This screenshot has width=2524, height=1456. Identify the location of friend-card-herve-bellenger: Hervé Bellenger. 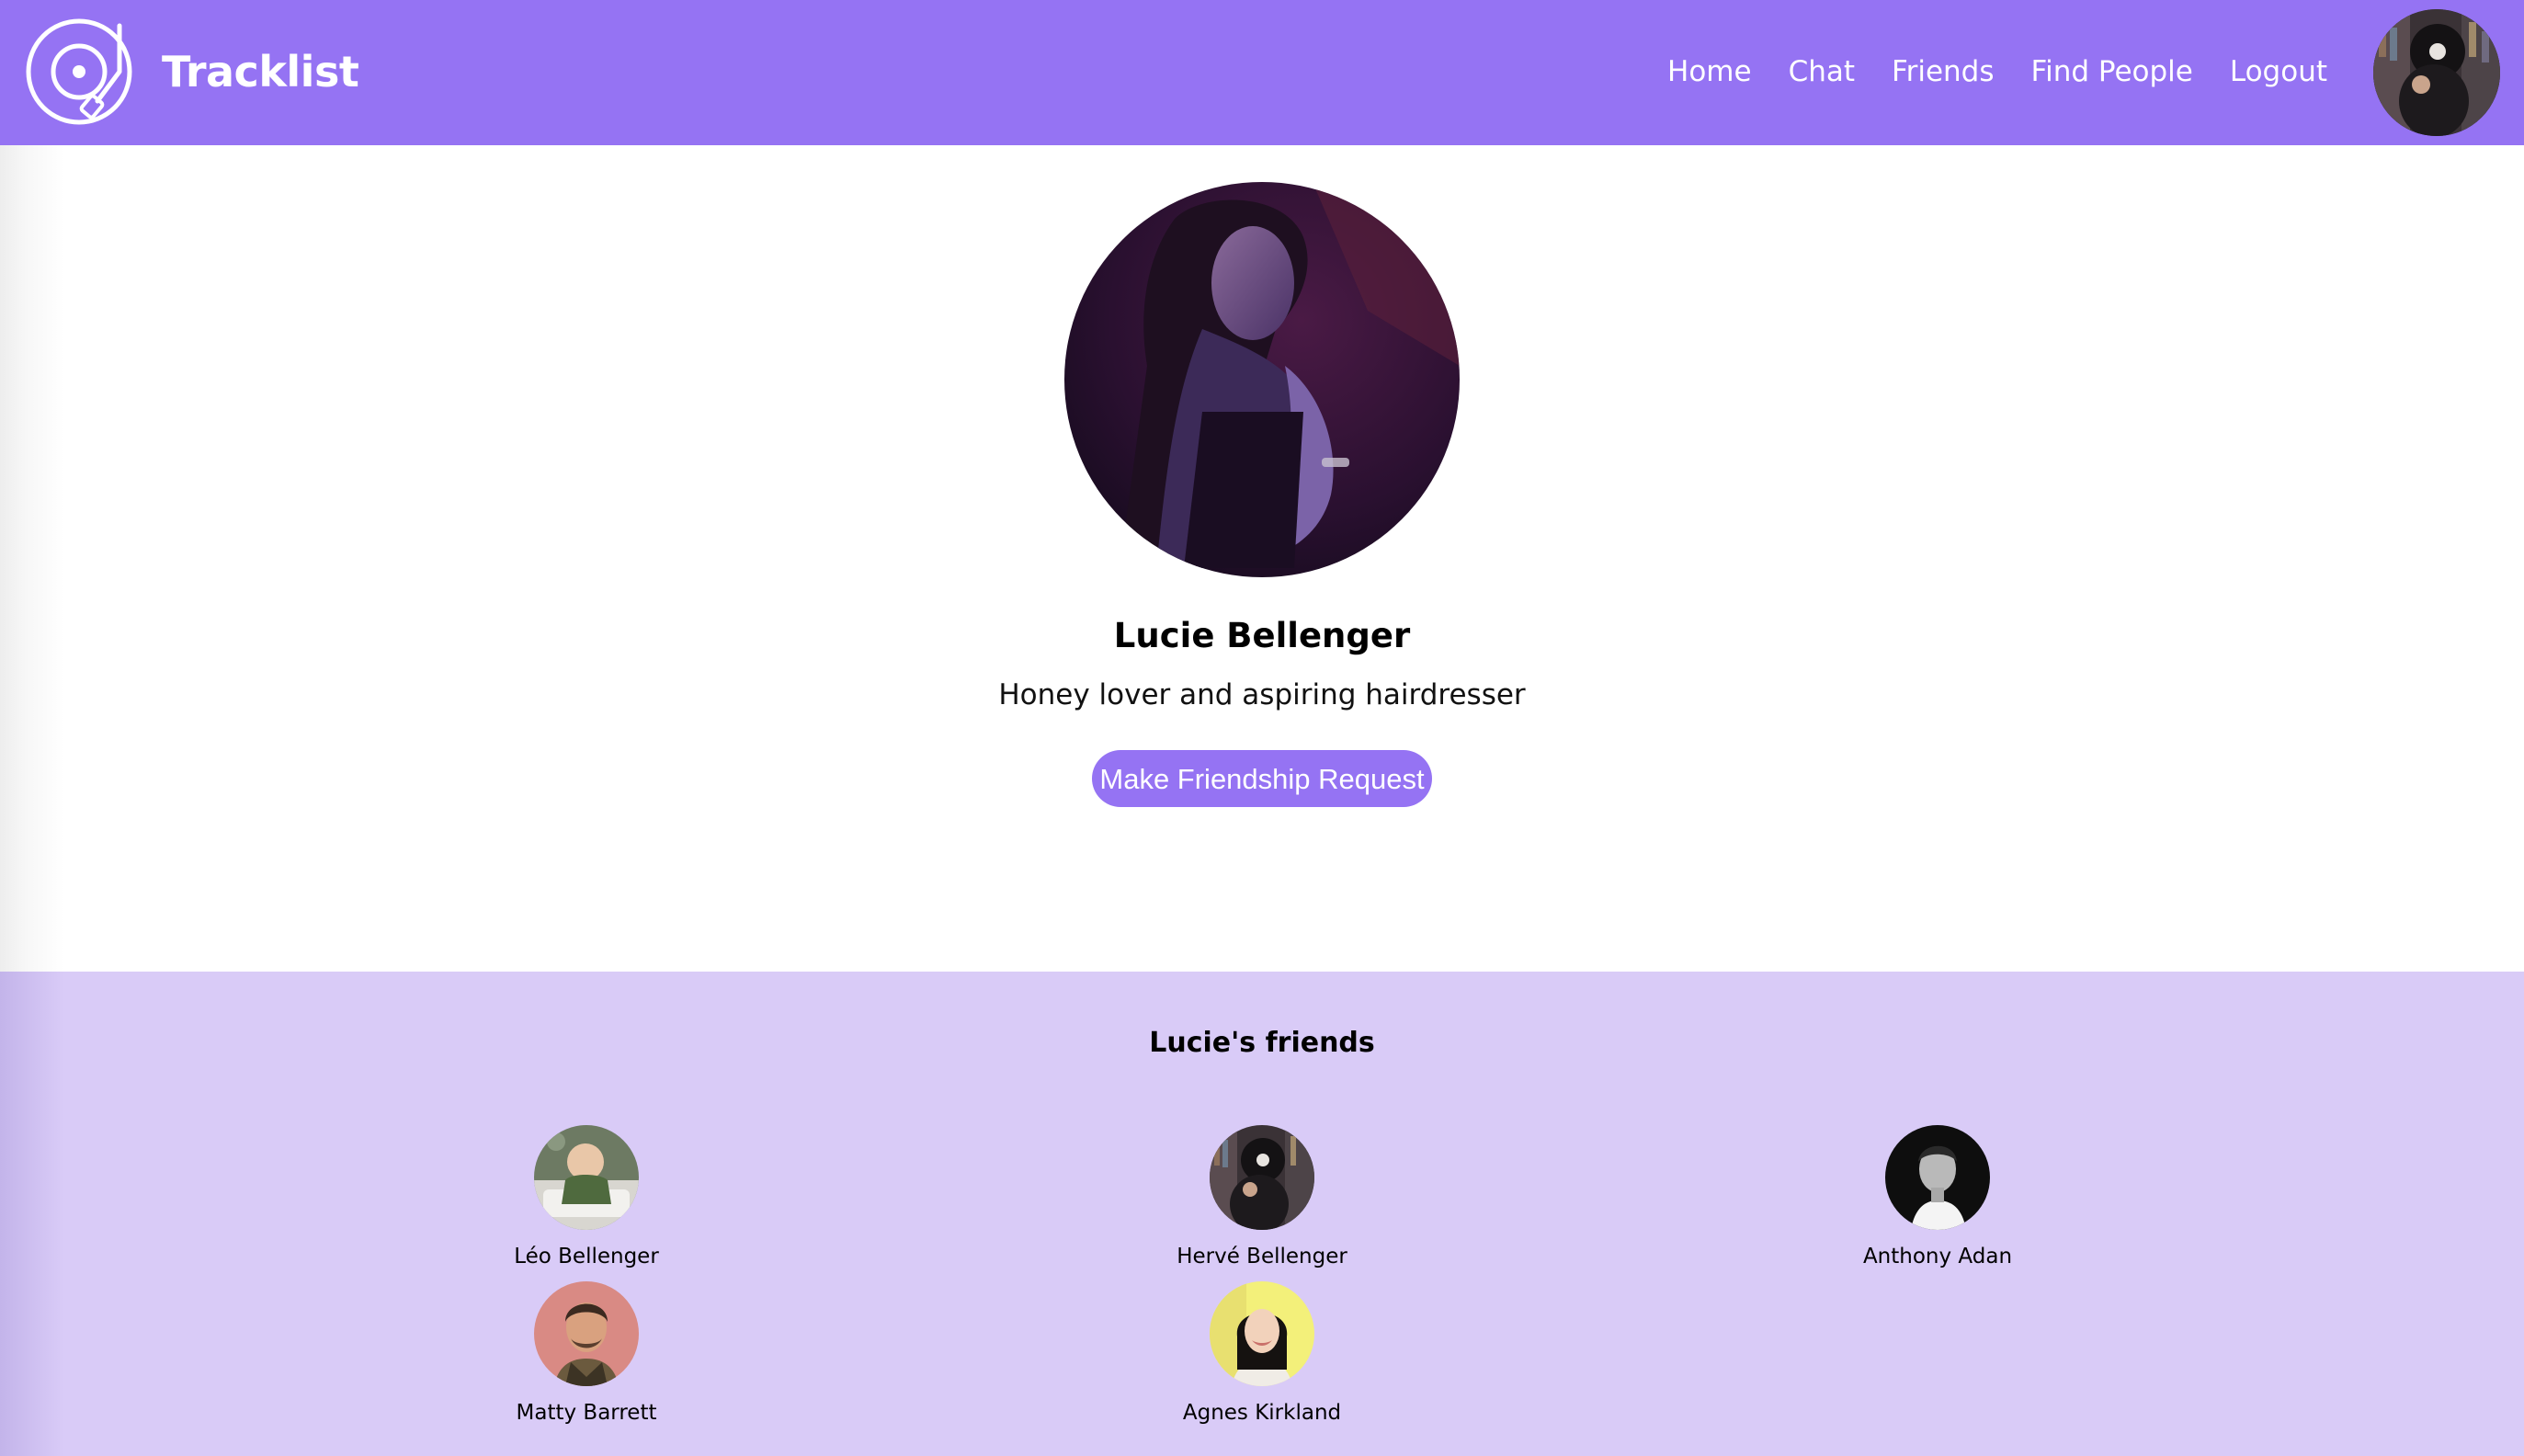
(1262, 1198).